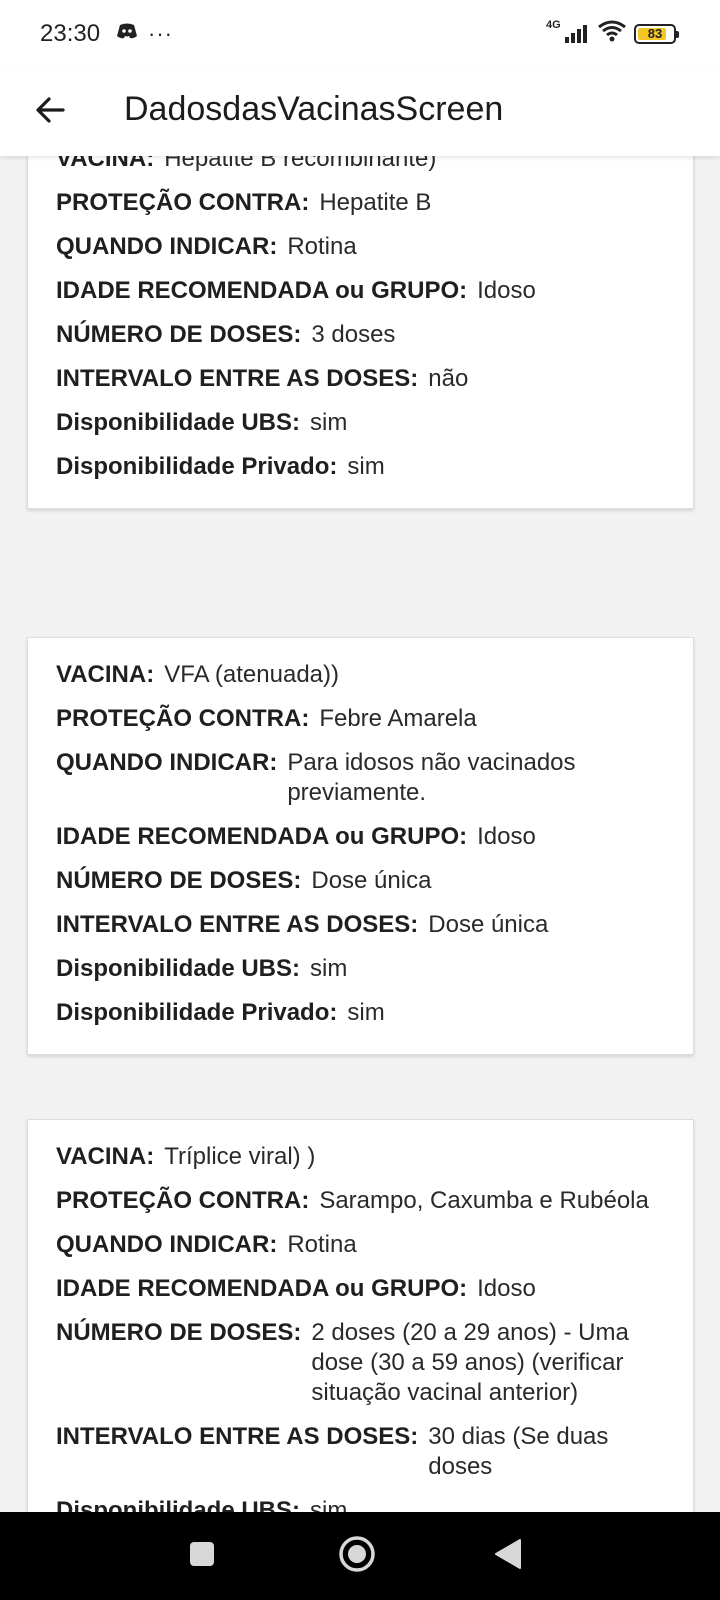  What do you see at coordinates (300, 164) in the screenshot?
I see `field-value: Hepatite B recombinante)` at bounding box center [300, 164].